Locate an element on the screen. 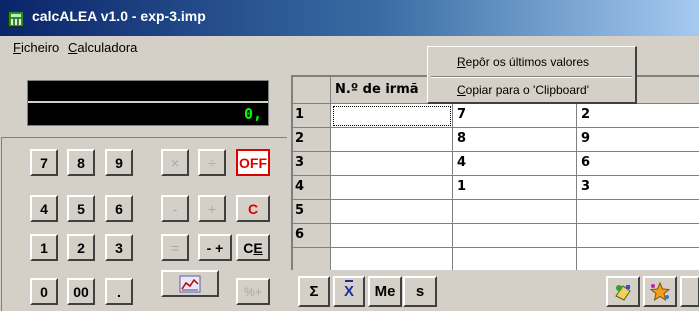  decimal-button: . is located at coordinates (119, 291).